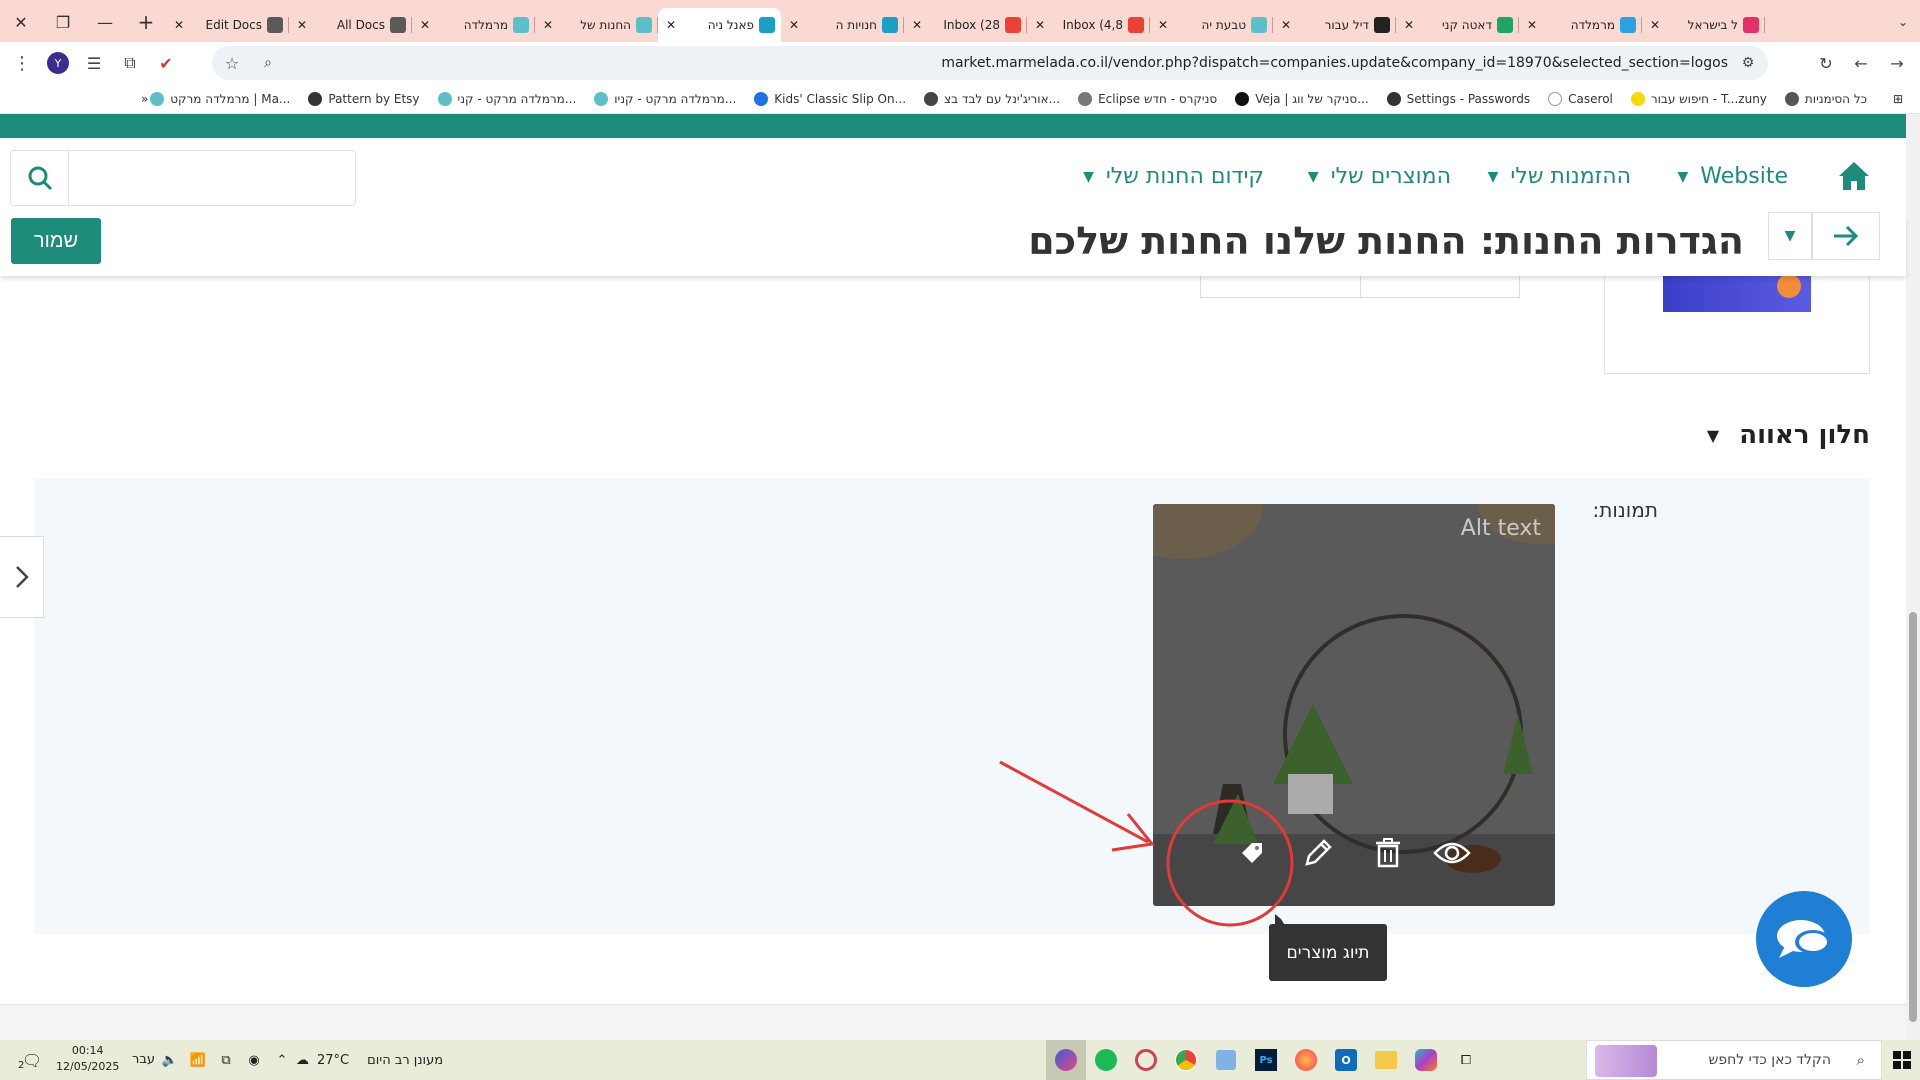 This screenshot has height=1080, width=1920. Describe the element at coordinates (350, 25) in the screenshot. I see `browser-tab: ✕ All Docs` at that location.